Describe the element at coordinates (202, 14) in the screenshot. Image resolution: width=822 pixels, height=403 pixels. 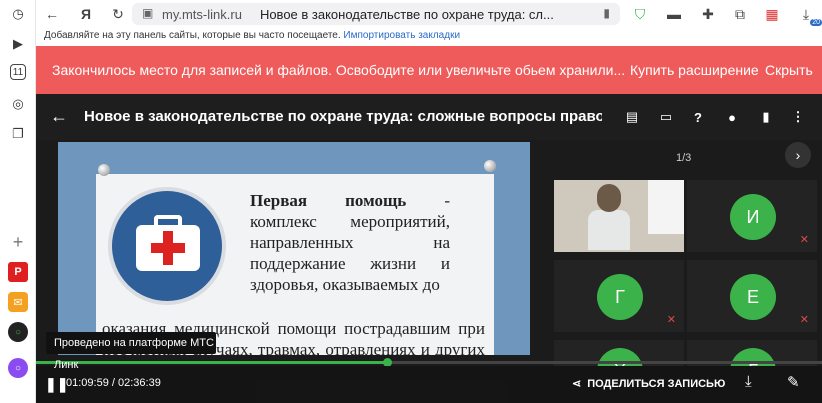
I see `url-domain: my.mts-link.ru` at that location.